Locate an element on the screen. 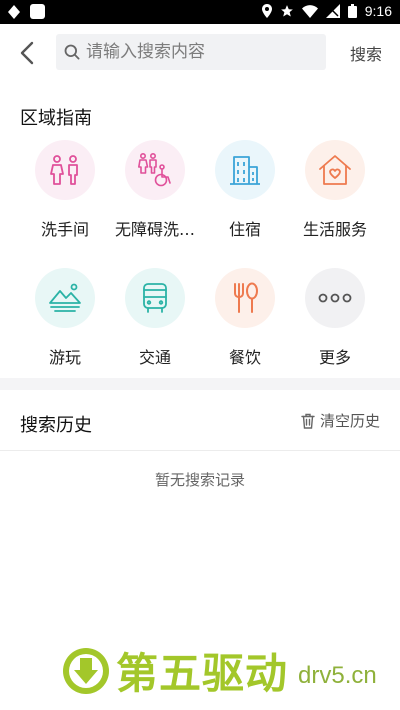  notification-diamond-icon is located at coordinates (14, 11).